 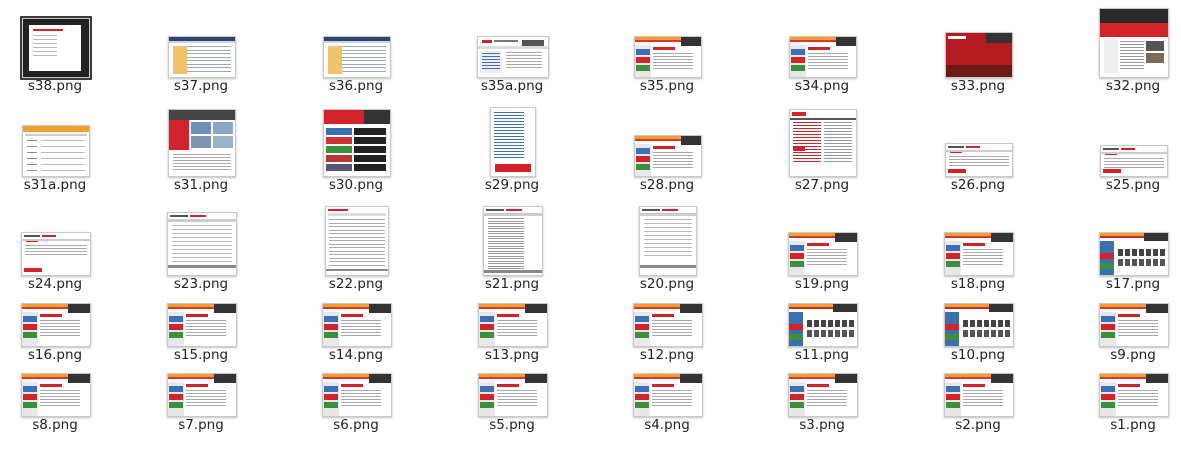 I want to click on file-name-label: s4.png, so click(x=667, y=425).